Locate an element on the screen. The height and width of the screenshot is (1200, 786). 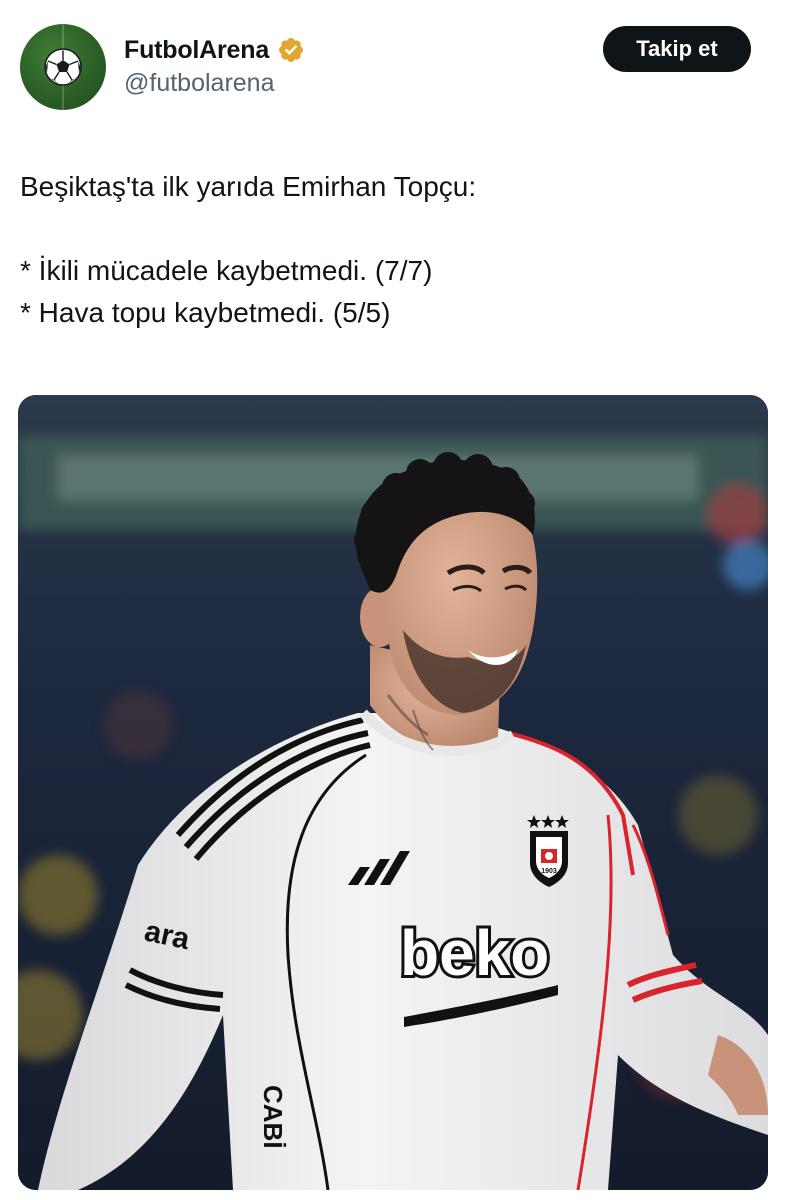
tweet-line-headline: Beşiktaş'ta ilk yarıda Emirhan Topçu: is located at coordinates (248, 186).